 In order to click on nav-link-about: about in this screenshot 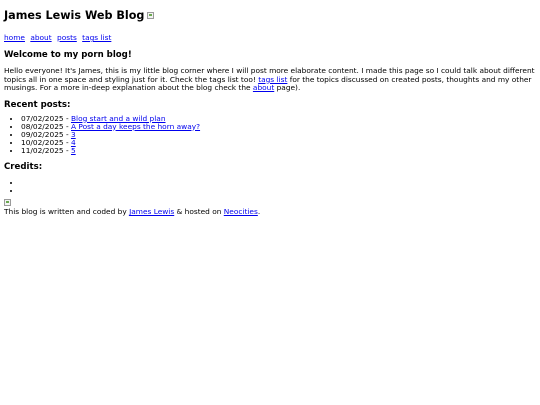, I will do `click(40, 37)`.